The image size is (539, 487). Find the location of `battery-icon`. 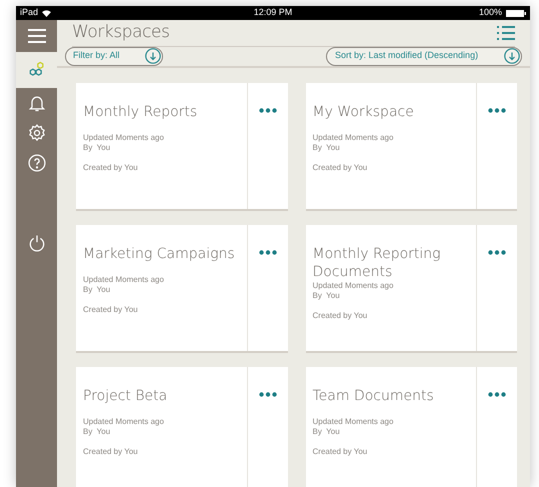

battery-icon is located at coordinates (516, 13).